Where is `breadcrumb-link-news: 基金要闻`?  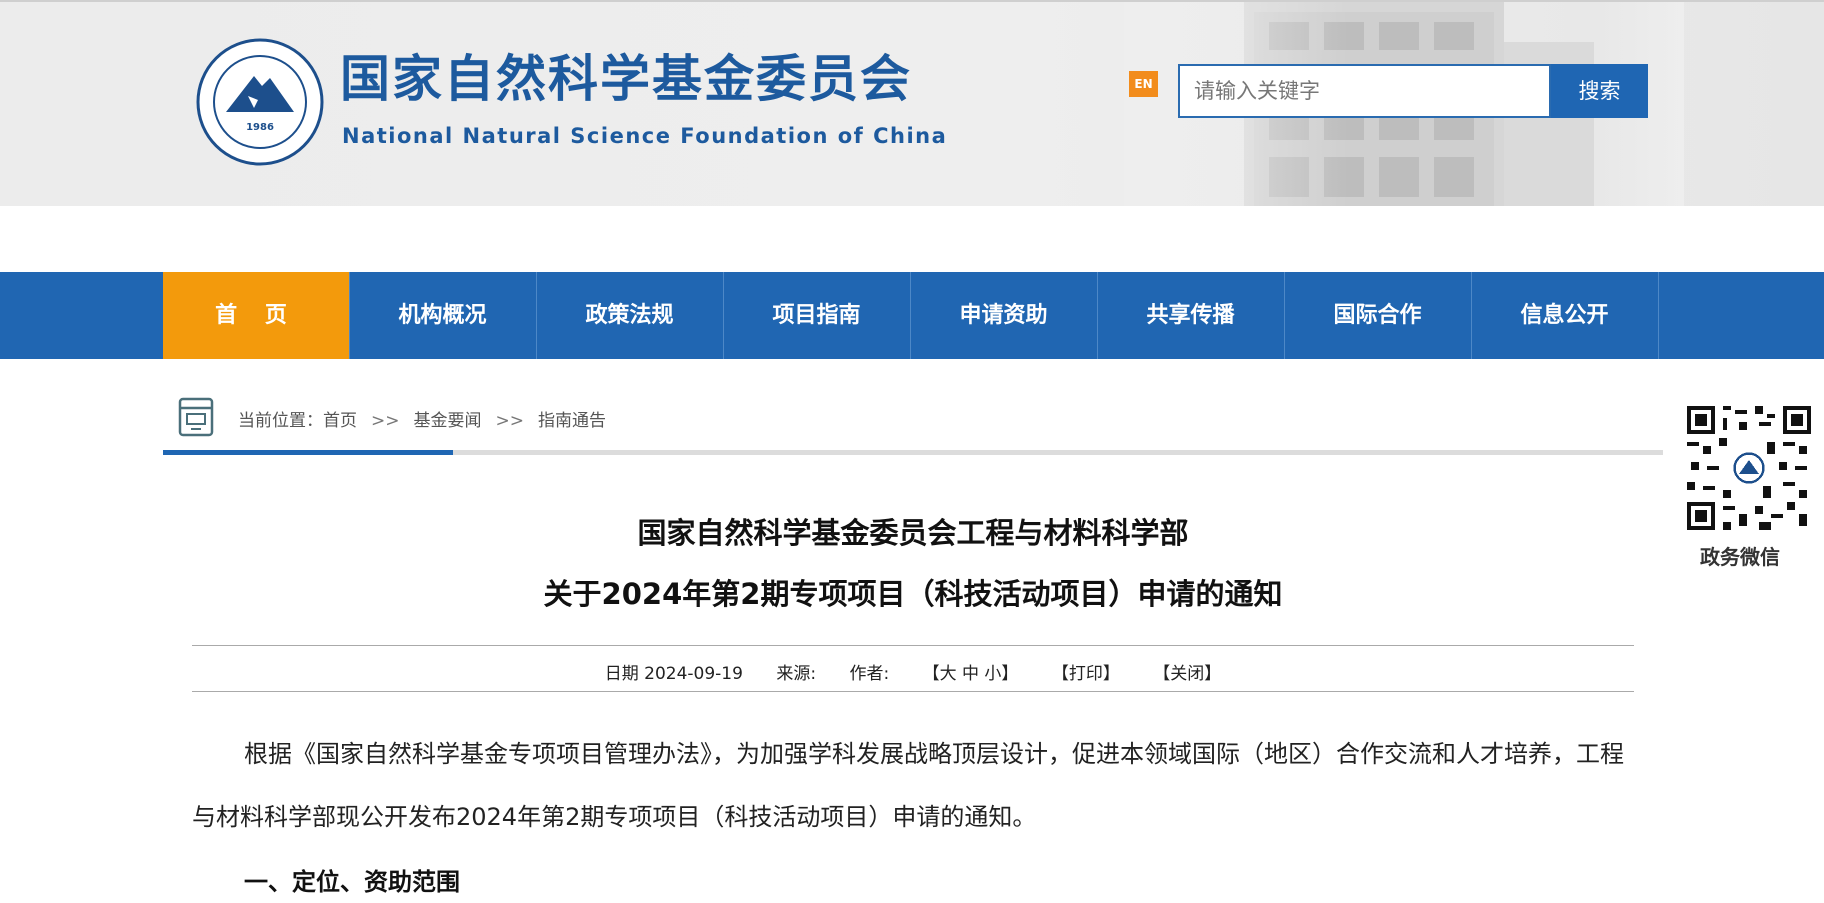
breadcrumb-link-news: 基金要闻 is located at coordinates (448, 421).